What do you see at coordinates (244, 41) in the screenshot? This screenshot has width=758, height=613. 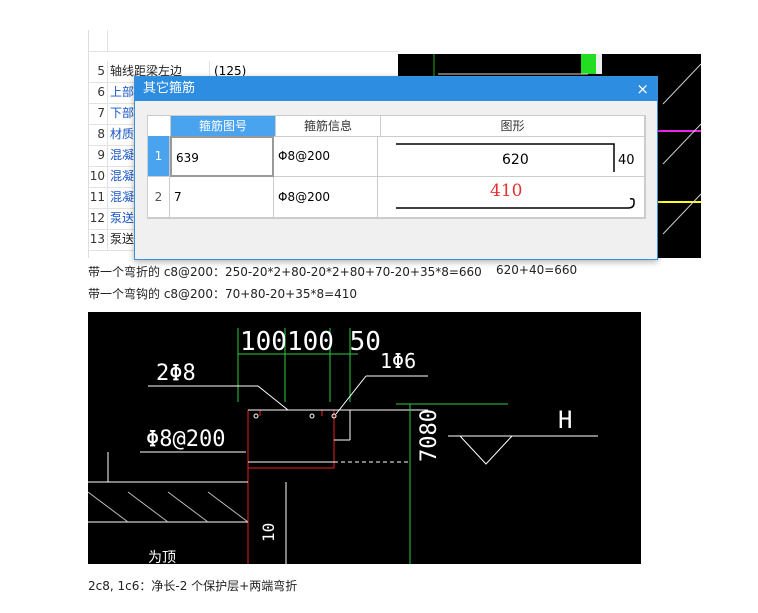 I see `property-row` at bounding box center [244, 41].